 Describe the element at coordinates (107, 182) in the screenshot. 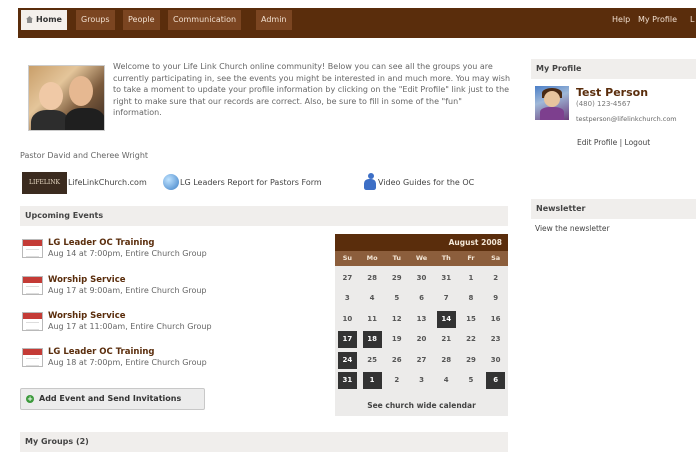

I see `lifelinkchurch-link: LifeLinkChurch.com` at that location.